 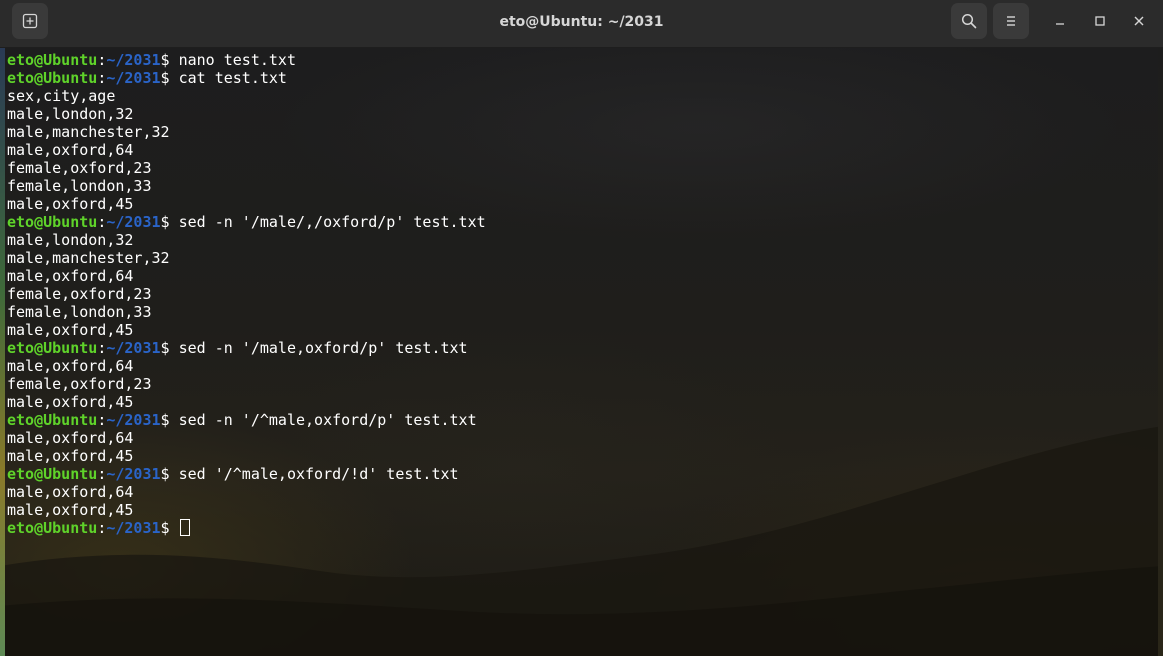 I want to click on close-button, so click(x=1139, y=21).